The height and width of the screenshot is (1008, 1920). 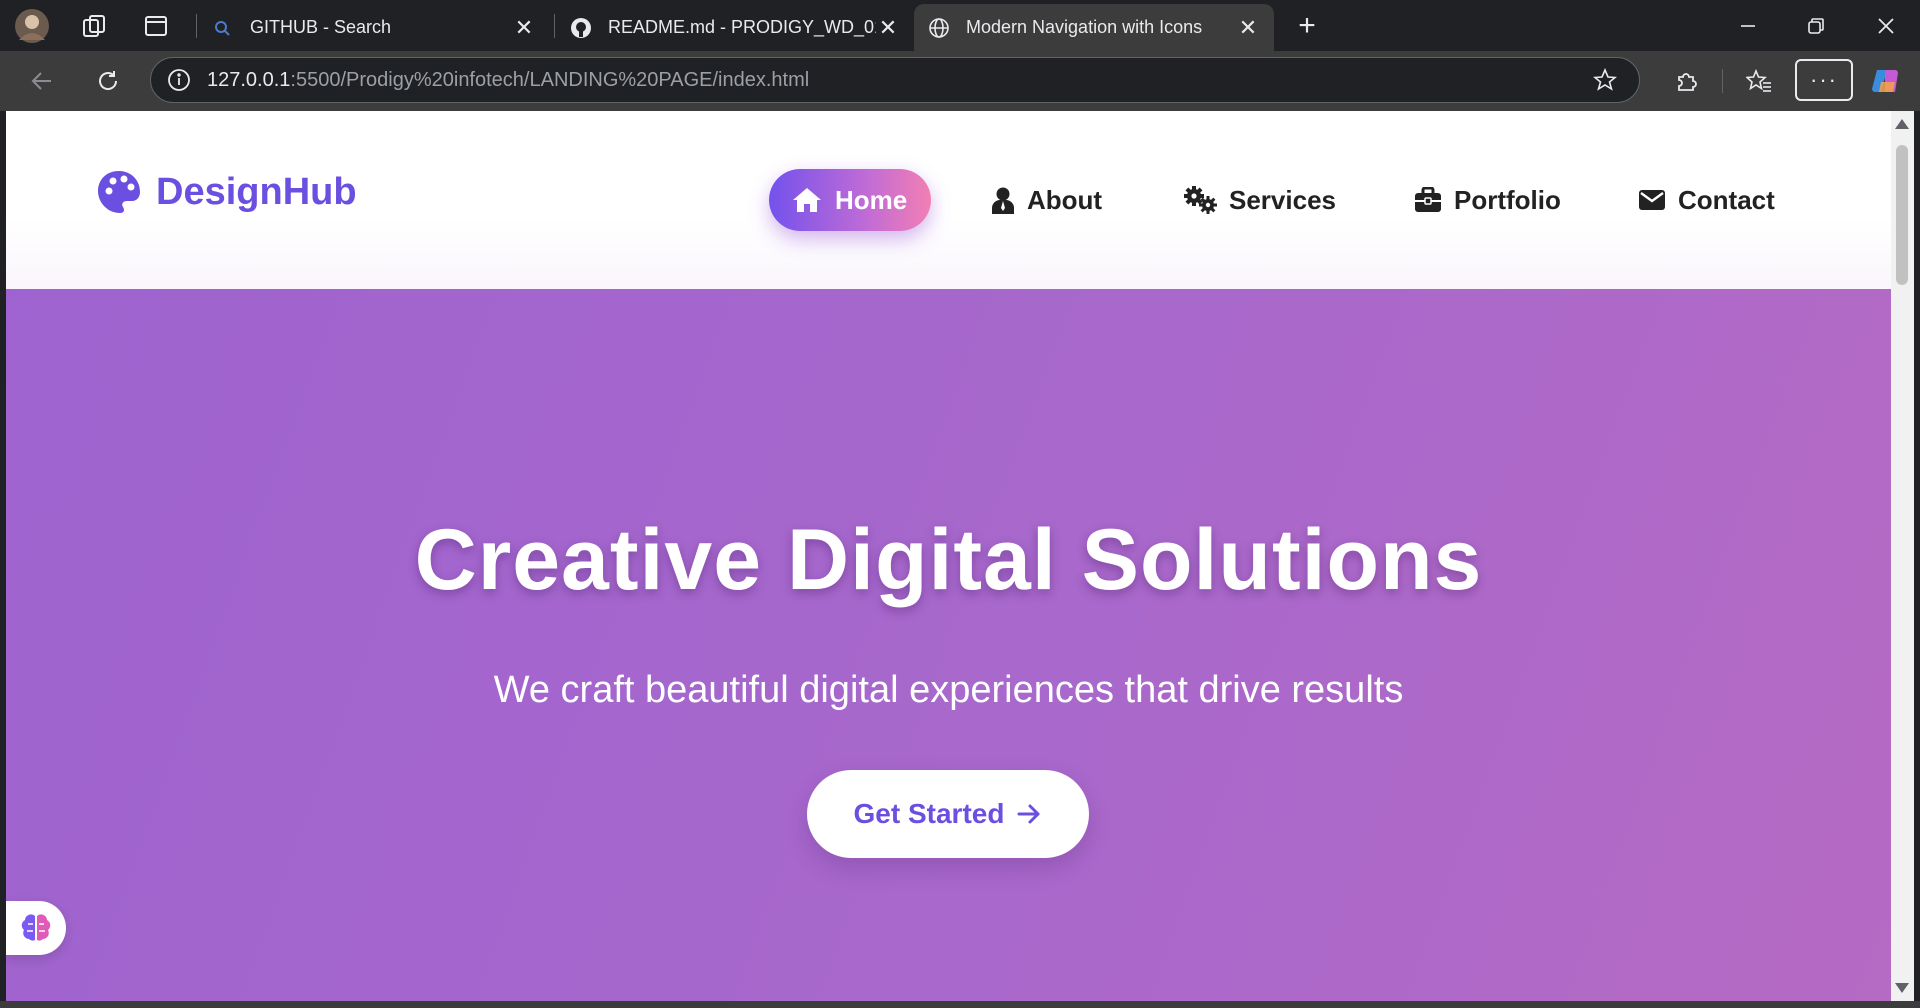 I want to click on favorites-list-icon, so click(x=1758, y=80).